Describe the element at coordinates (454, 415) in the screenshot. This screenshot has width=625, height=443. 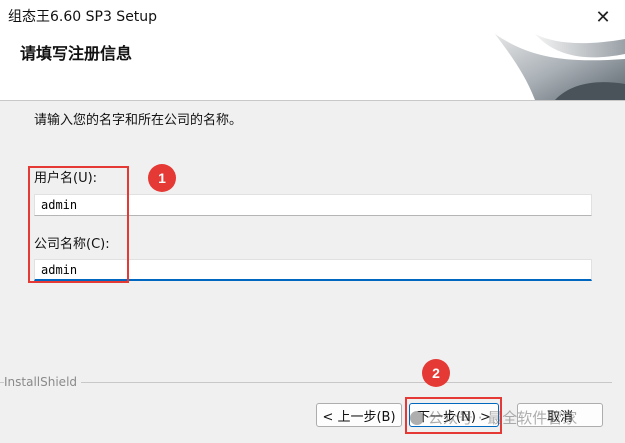
I see `next-button: 下一步(N) >` at that location.